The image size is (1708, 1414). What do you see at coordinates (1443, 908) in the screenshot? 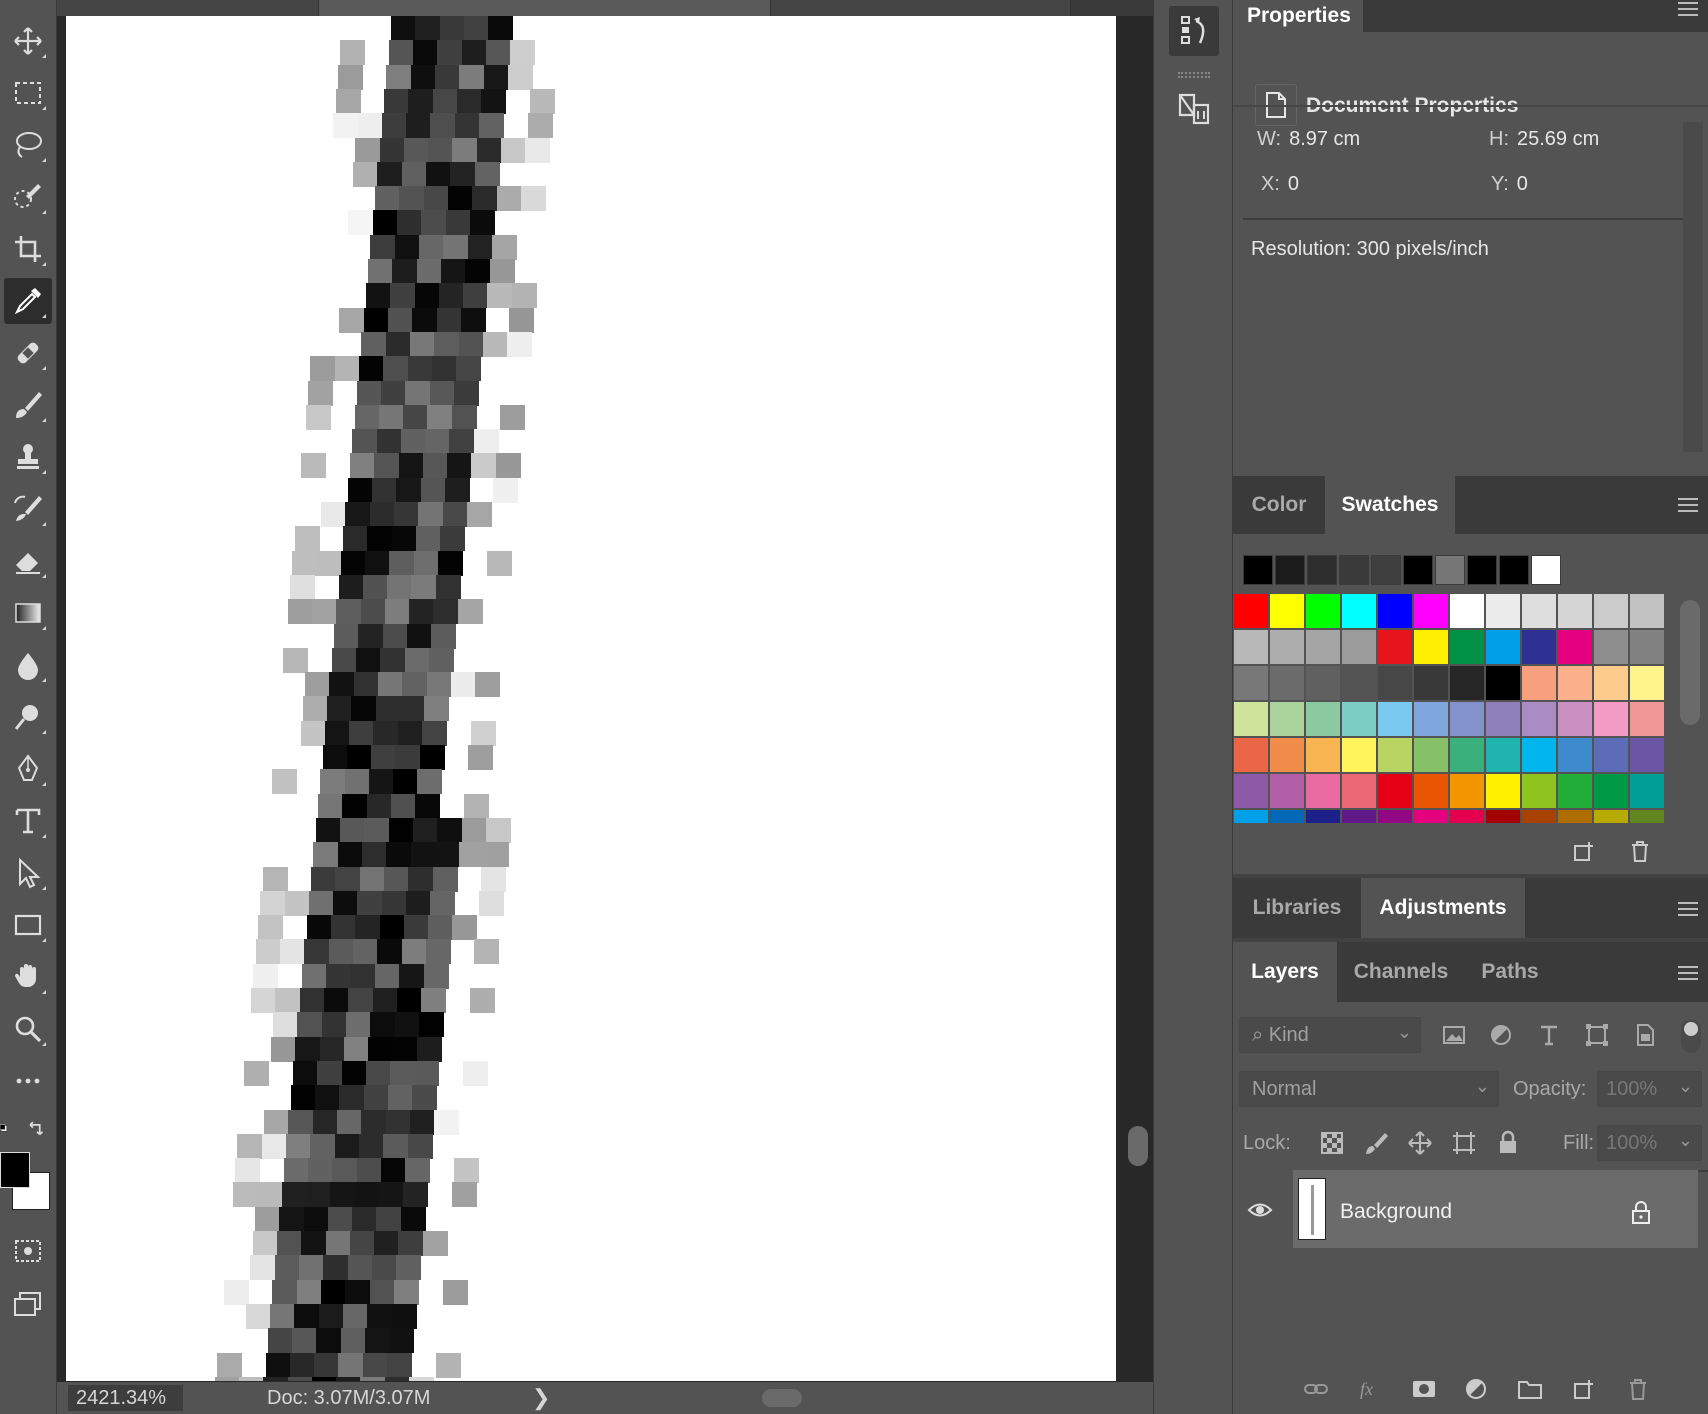
I see `tab-adjustments: Adjustments` at bounding box center [1443, 908].